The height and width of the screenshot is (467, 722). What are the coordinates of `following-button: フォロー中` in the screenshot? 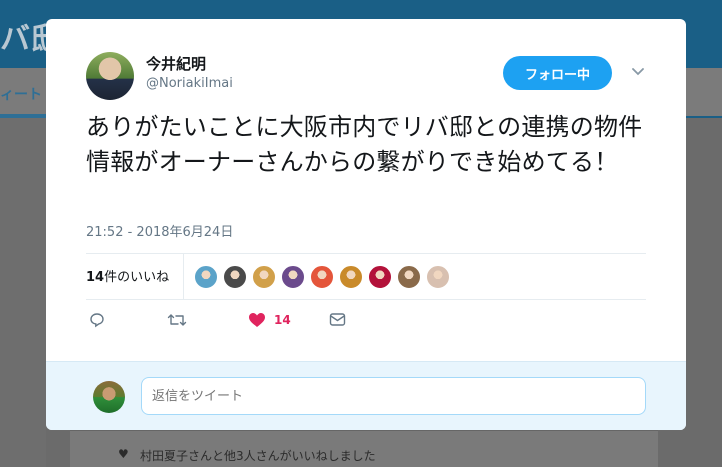 It's located at (557, 73).